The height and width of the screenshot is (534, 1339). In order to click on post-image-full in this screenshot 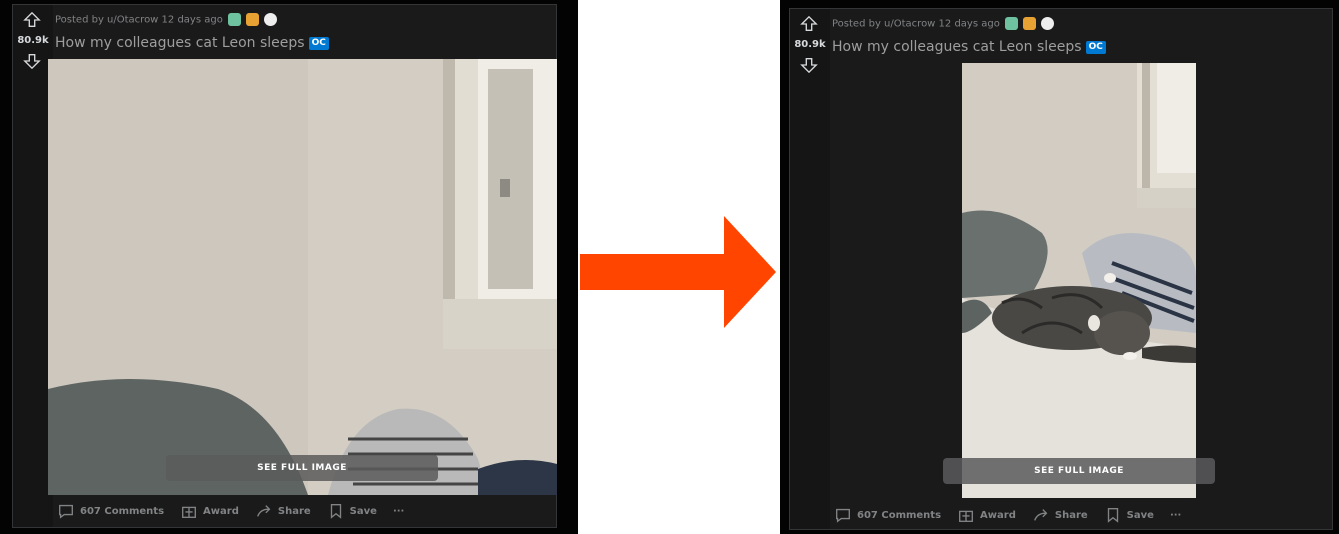, I will do `click(1079, 280)`.